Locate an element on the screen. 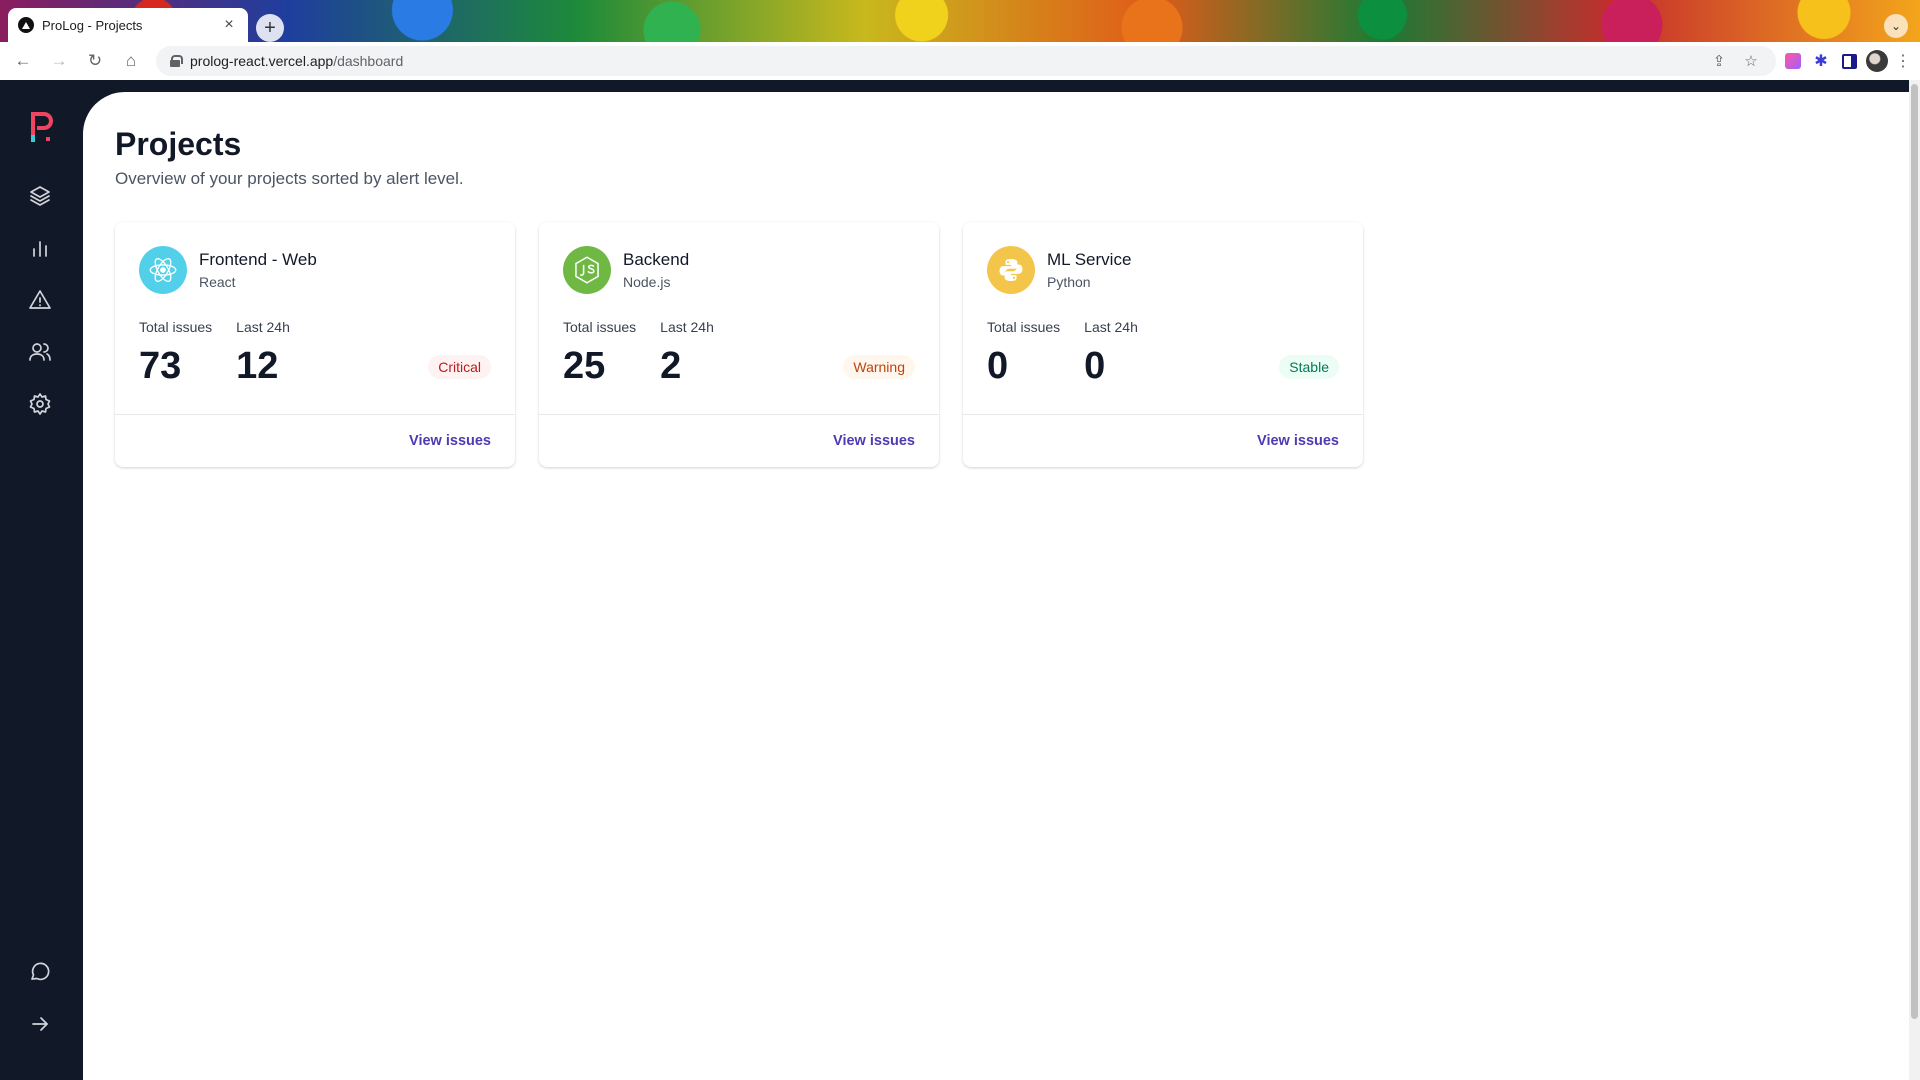  browser-tab: ProLog - Projects × is located at coordinates (128, 25).